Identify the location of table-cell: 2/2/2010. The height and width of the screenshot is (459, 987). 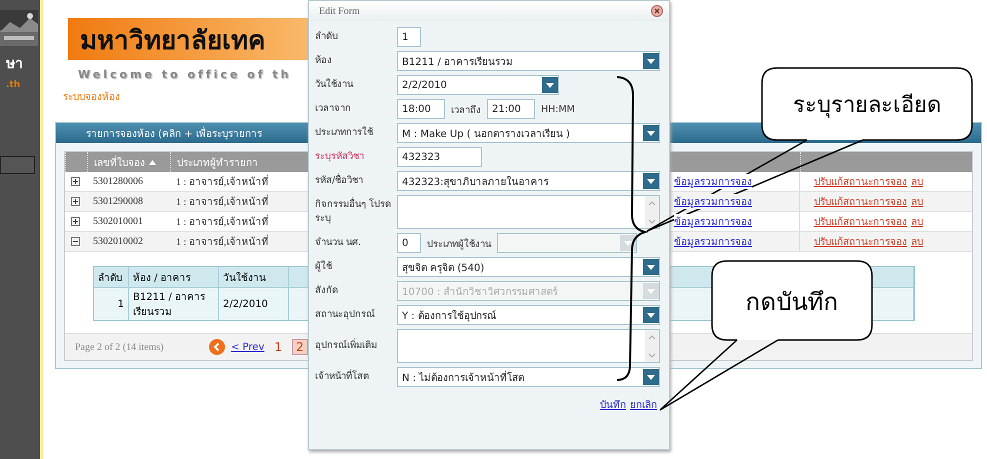
(254, 303).